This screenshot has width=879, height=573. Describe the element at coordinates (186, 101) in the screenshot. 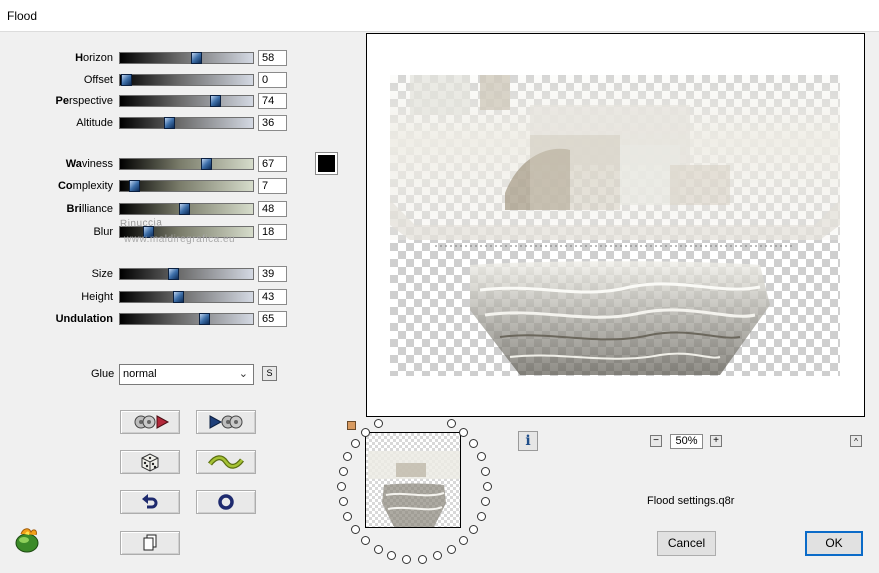

I see `perspective-slider` at that location.